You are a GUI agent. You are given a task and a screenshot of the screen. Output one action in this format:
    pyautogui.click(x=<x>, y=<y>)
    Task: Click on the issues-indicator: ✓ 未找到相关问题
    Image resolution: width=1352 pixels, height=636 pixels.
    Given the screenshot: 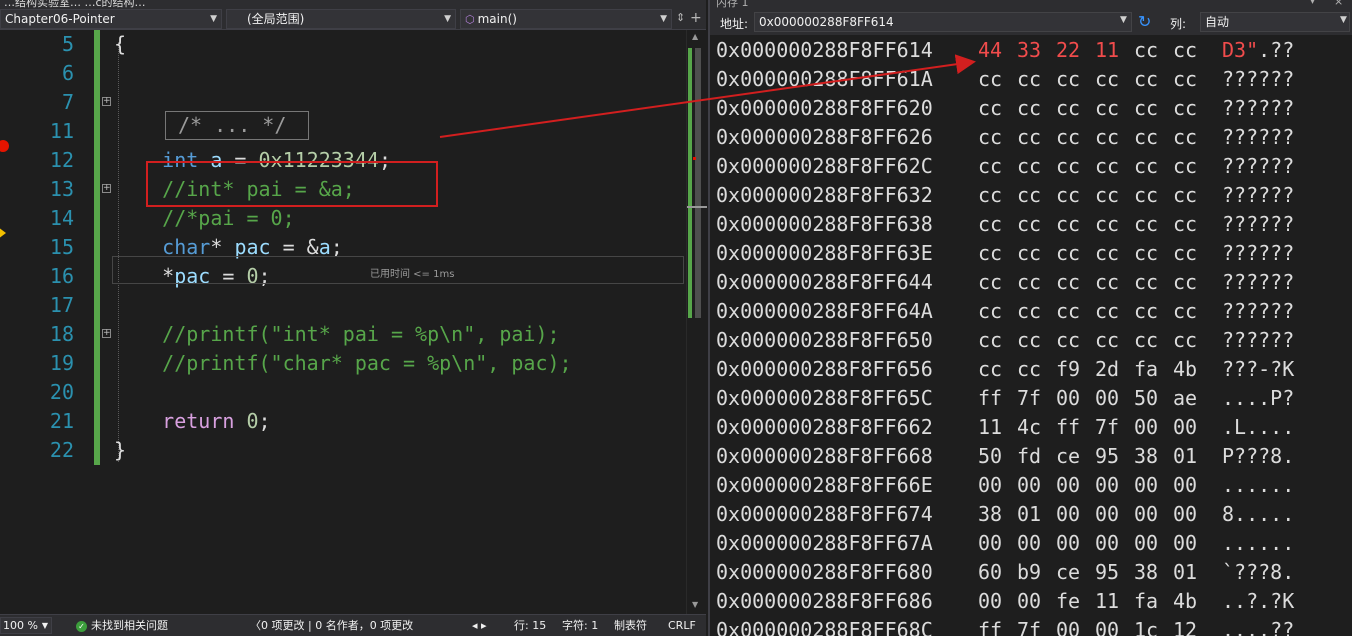 What is the action you would take?
    pyautogui.click(x=122, y=625)
    